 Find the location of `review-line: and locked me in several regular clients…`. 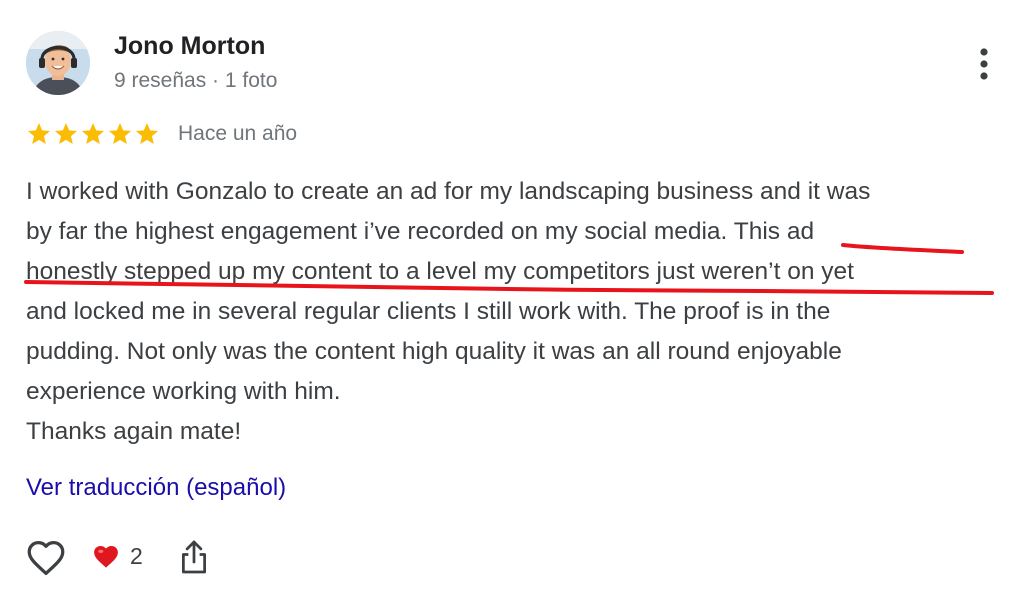

review-line: and locked me in several regular clients… is located at coordinates (428, 311).